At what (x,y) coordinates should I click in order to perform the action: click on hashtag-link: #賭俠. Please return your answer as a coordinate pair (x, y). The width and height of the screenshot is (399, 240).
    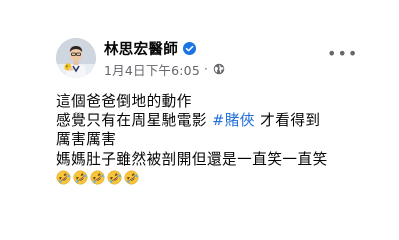
    Looking at the image, I should click on (233, 120).